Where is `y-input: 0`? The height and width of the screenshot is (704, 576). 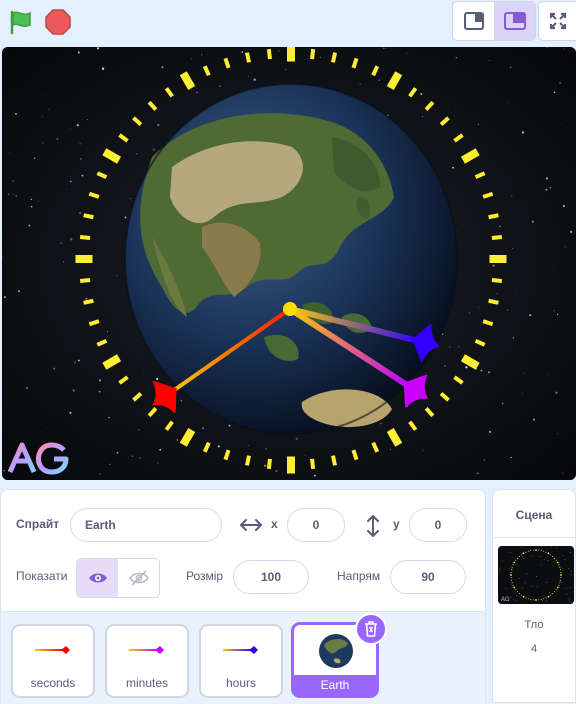
y-input: 0 is located at coordinates (438, 525).